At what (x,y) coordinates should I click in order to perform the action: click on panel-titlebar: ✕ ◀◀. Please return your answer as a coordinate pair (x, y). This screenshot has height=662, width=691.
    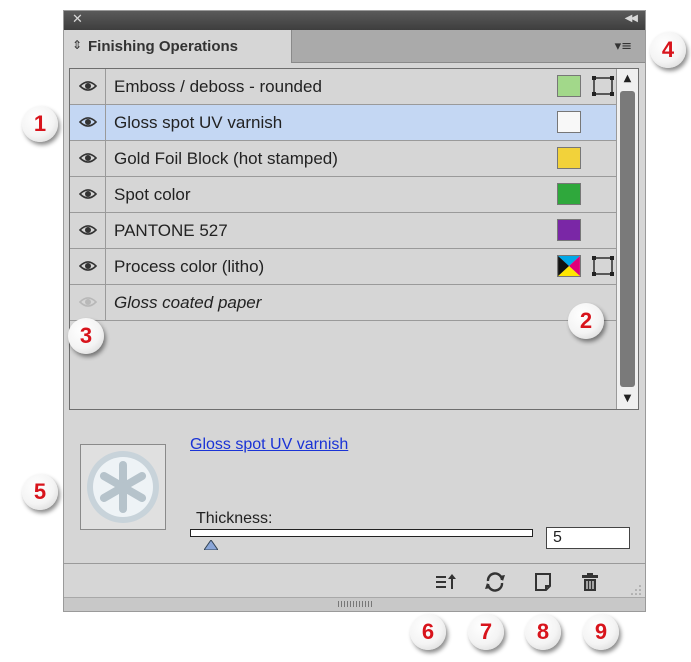
    Looking at the image, I should click on (354, 20).